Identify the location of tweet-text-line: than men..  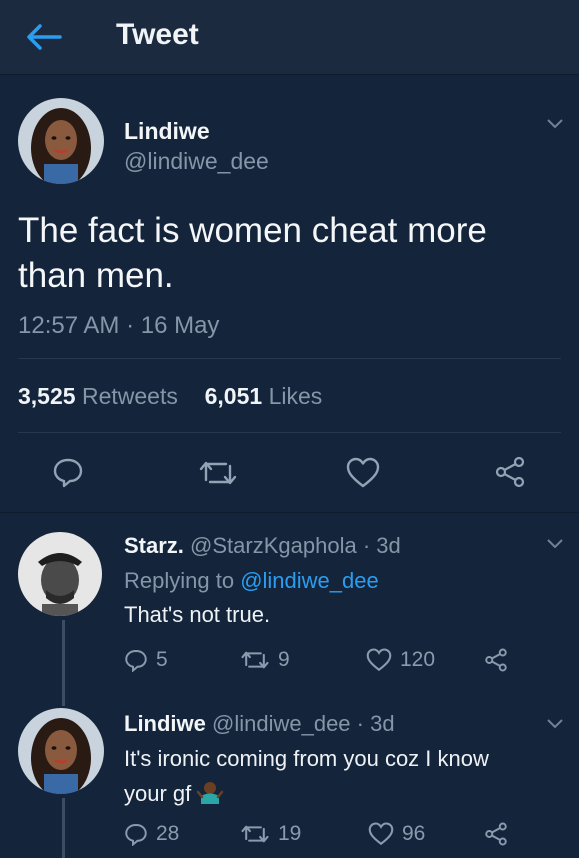
(96, 275).